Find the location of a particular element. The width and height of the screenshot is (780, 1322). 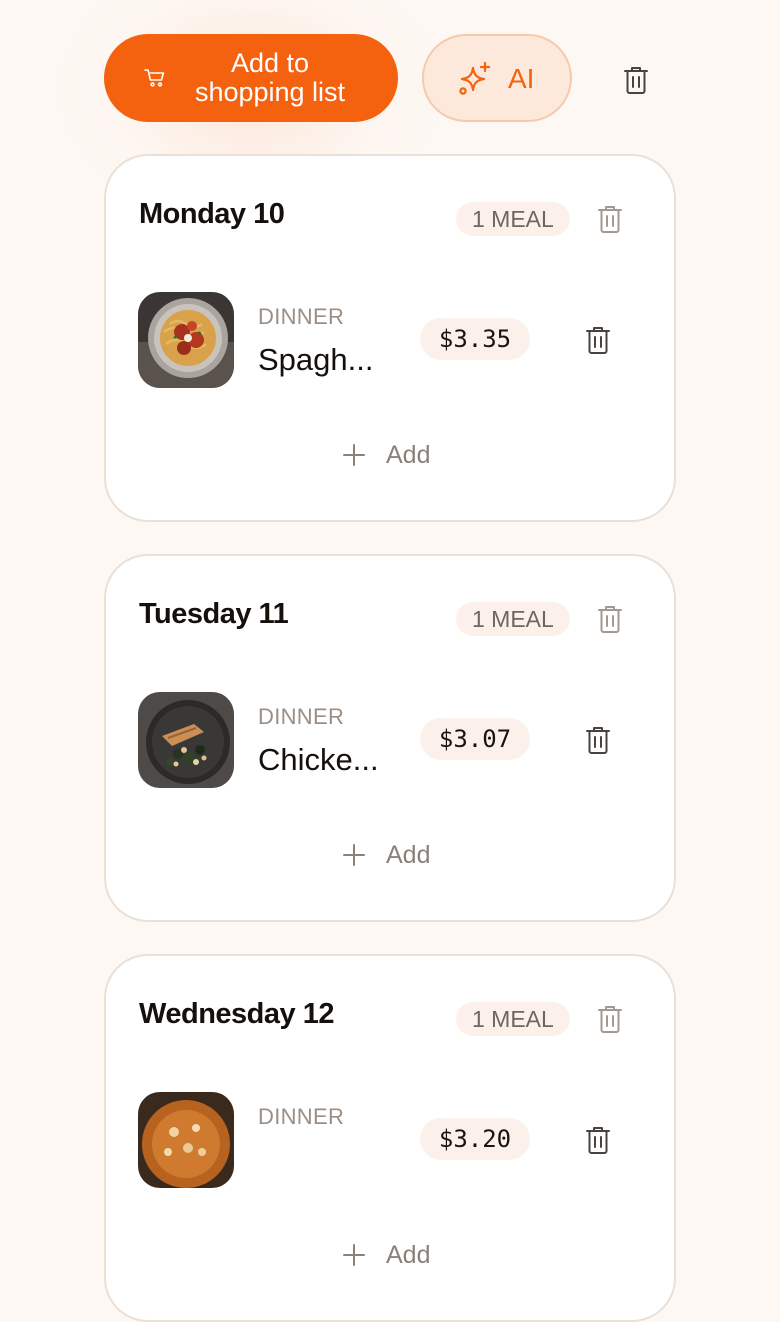

day-title: Wednesday 12 is located at coordinates (236, 1014).